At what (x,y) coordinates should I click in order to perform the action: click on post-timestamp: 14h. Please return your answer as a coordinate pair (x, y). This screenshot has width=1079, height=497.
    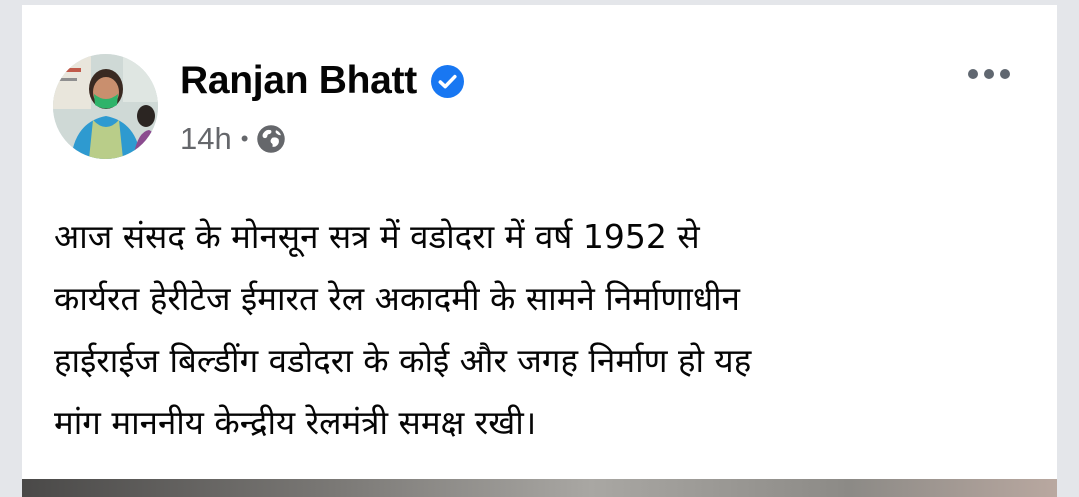
    Looking at the image, I should click on (206, 139).